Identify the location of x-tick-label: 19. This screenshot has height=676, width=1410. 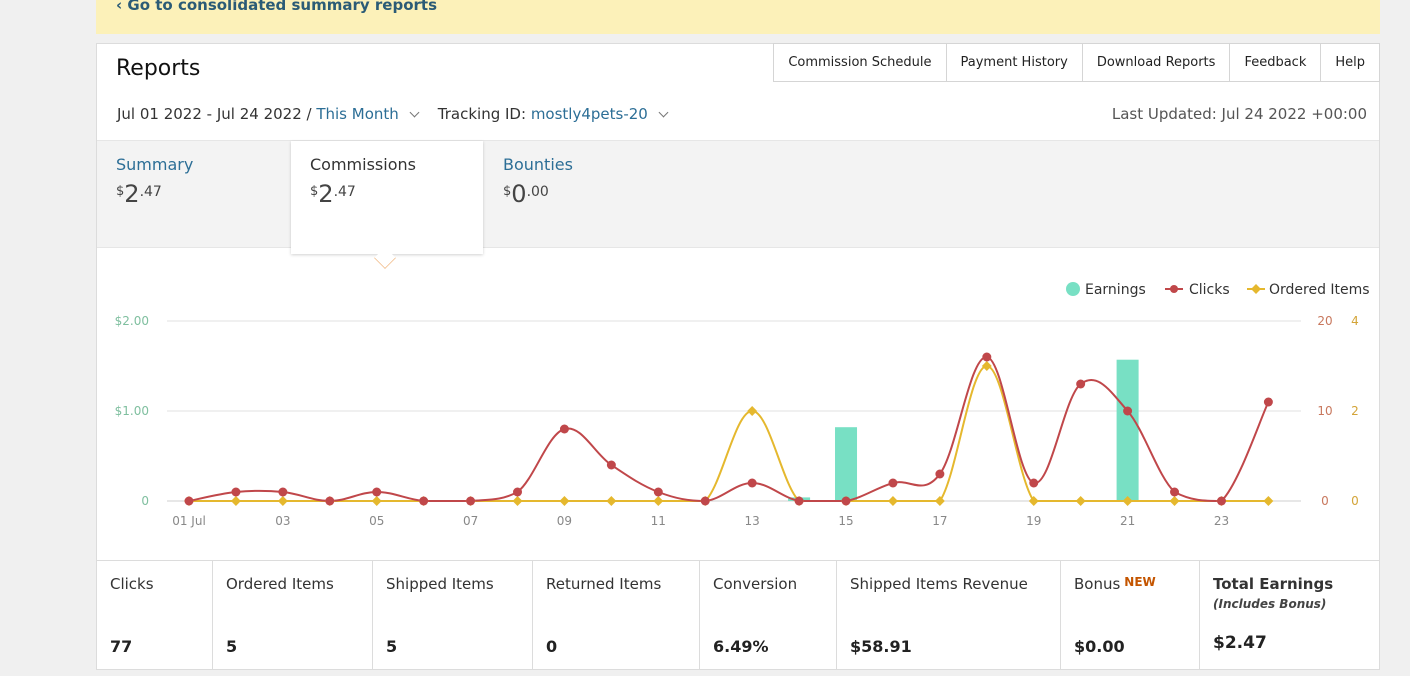
(1033, 521).